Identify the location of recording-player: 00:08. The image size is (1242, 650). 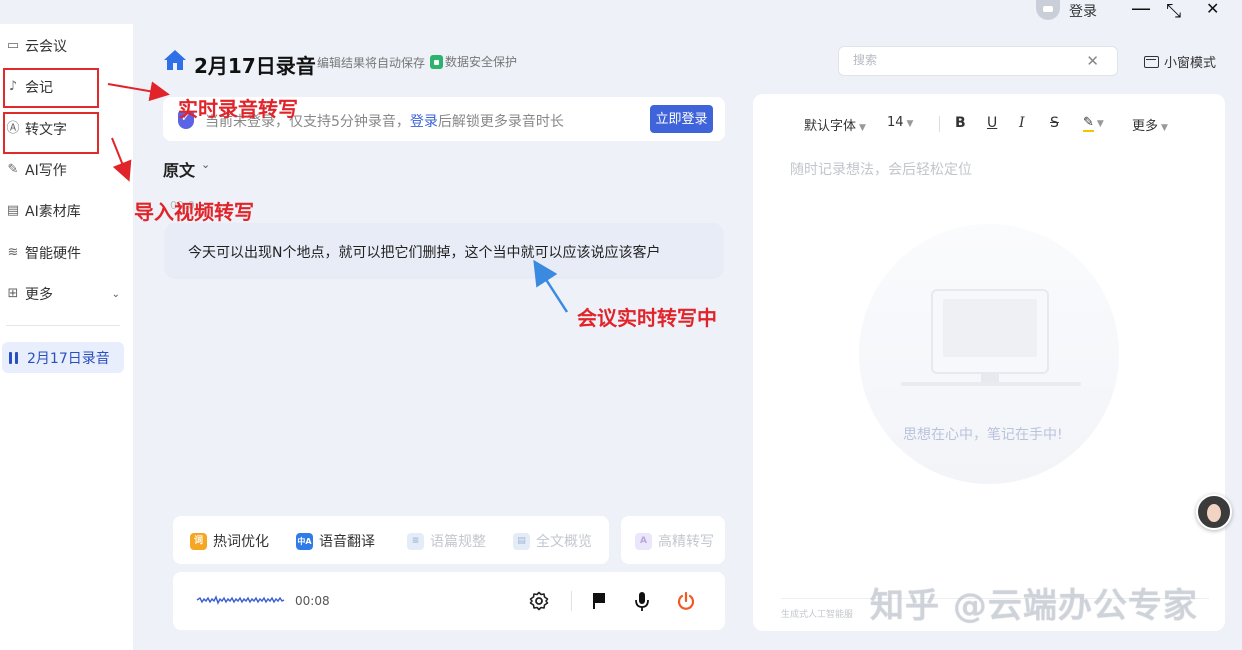
(449, 601).